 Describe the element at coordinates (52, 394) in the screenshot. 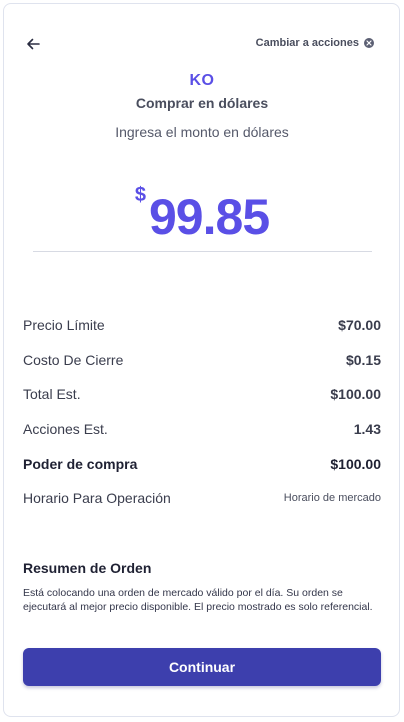

I see `detail-label: Total Est.` at that location.